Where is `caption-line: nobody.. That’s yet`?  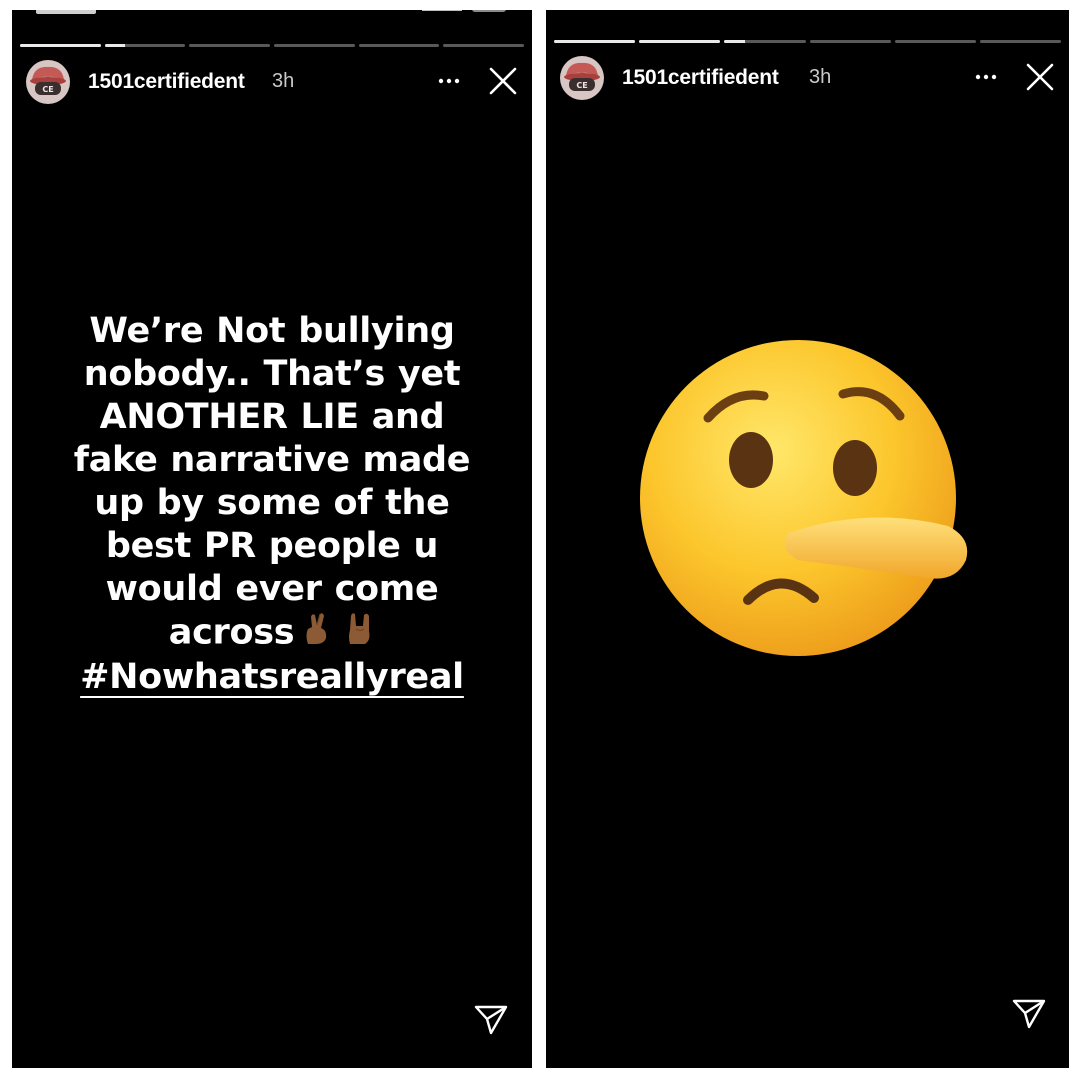 caption-line: nobody.. That’s yet is located at coordinates (272, 374).